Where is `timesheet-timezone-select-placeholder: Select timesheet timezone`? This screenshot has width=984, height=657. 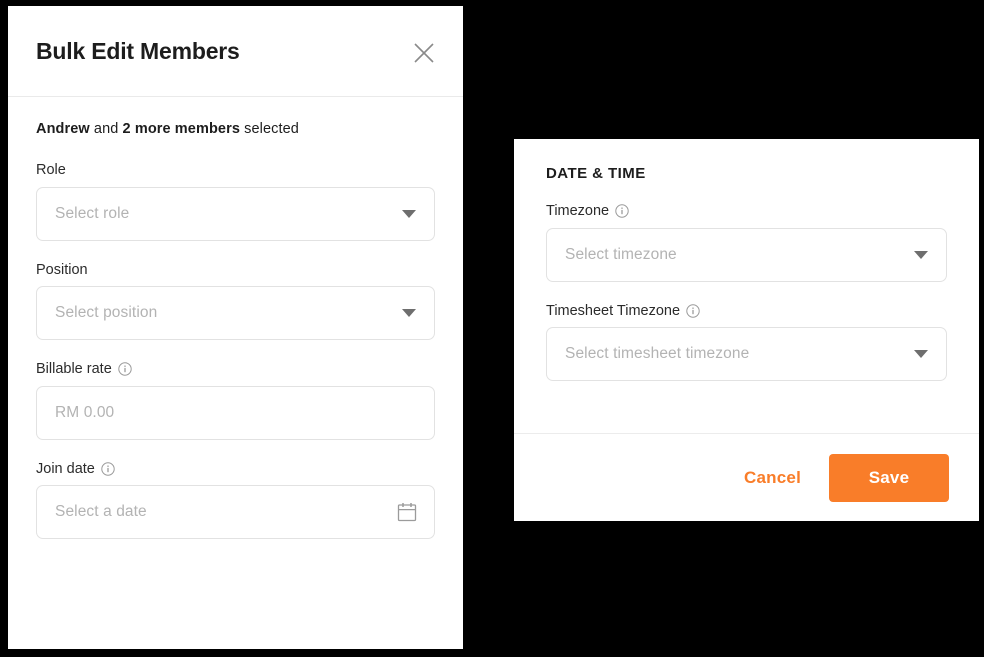 timesheet-timezone-select-placeholder: Select timesheet timezone is located at coordinates (657, 353).